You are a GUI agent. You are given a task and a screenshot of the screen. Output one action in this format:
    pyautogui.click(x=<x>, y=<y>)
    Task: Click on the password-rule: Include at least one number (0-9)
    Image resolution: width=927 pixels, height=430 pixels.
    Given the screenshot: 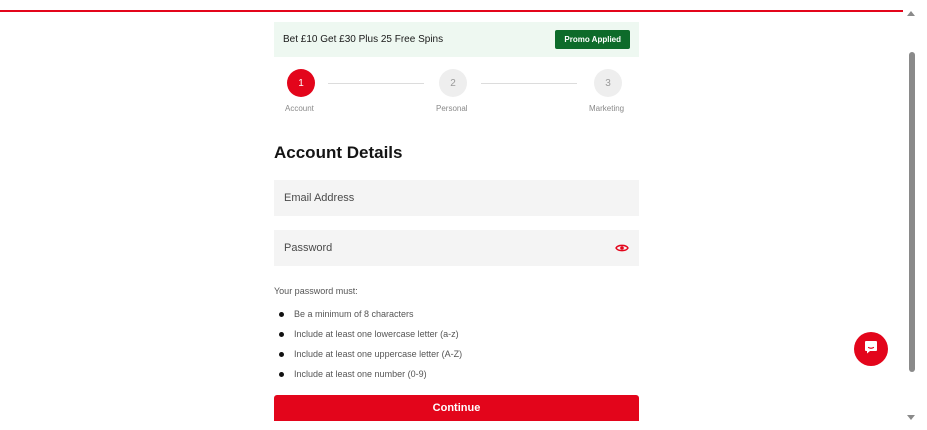 What is the action you would take?
    pyautogui.click(x=350, y=374)
    